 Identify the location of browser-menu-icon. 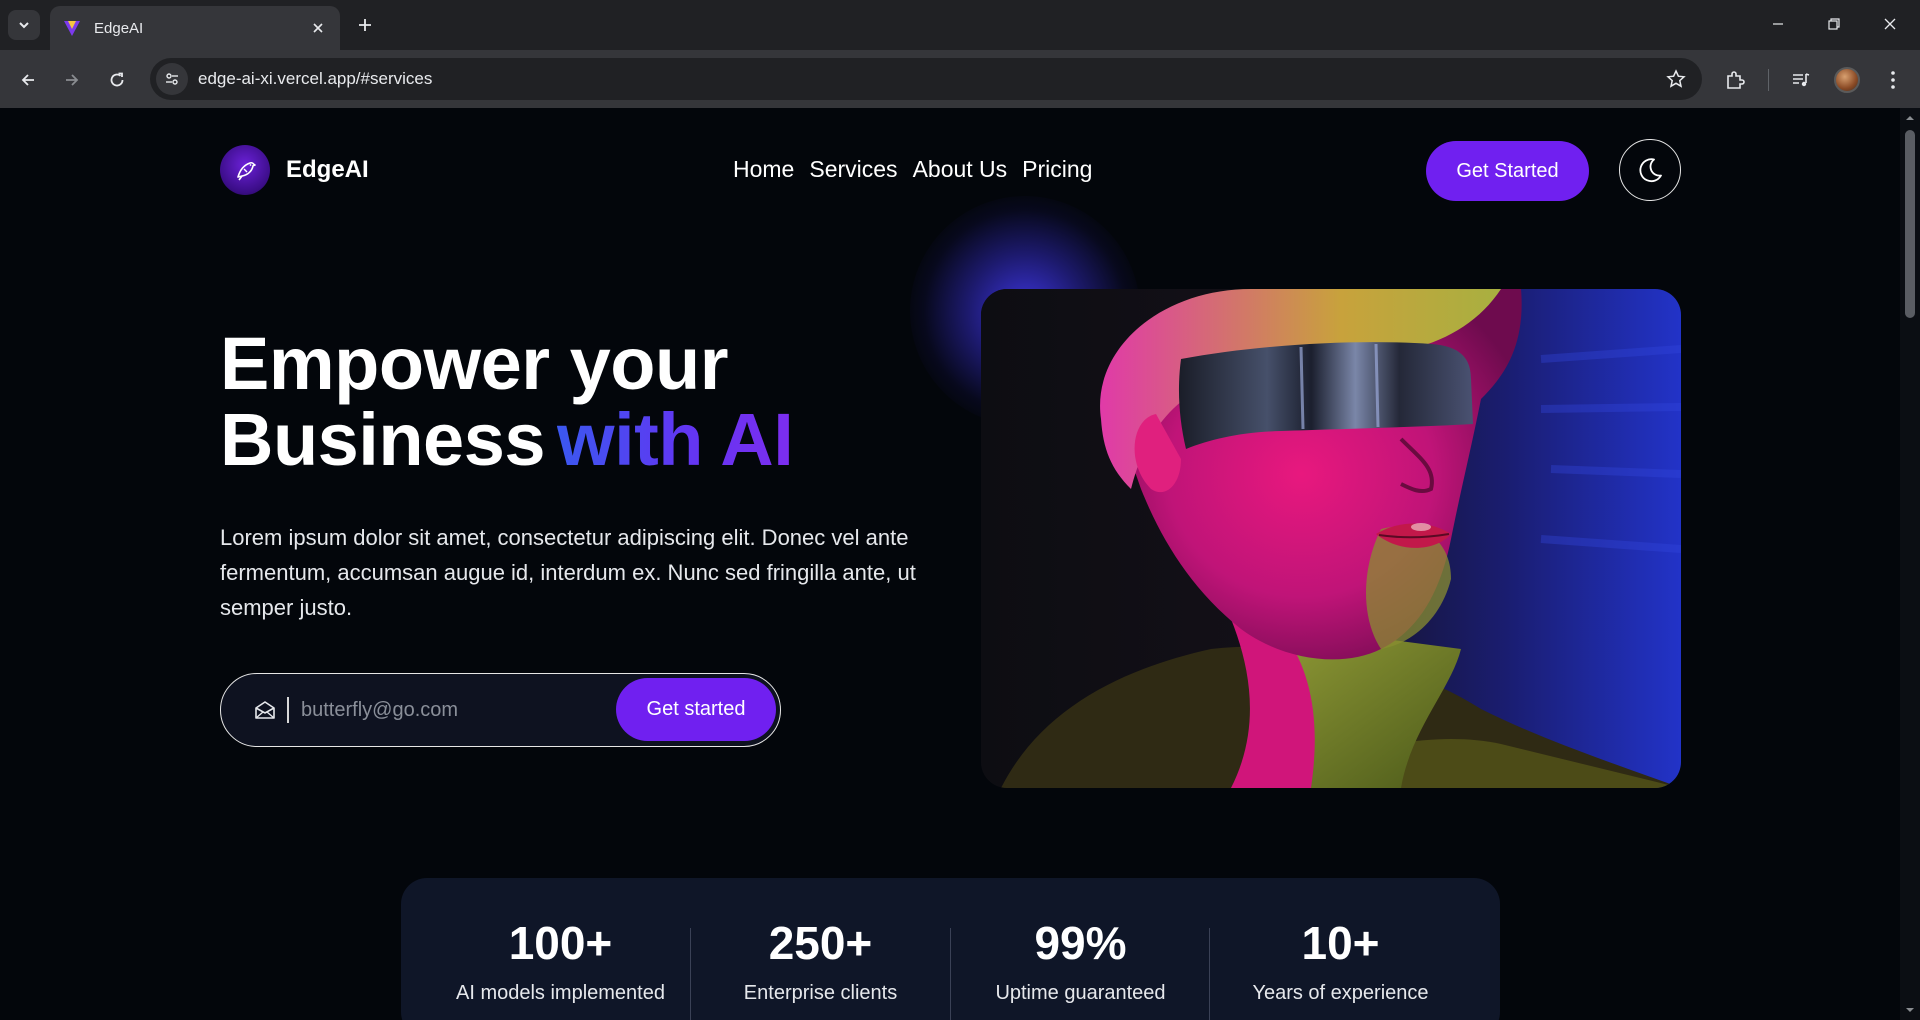
(1893, 80).